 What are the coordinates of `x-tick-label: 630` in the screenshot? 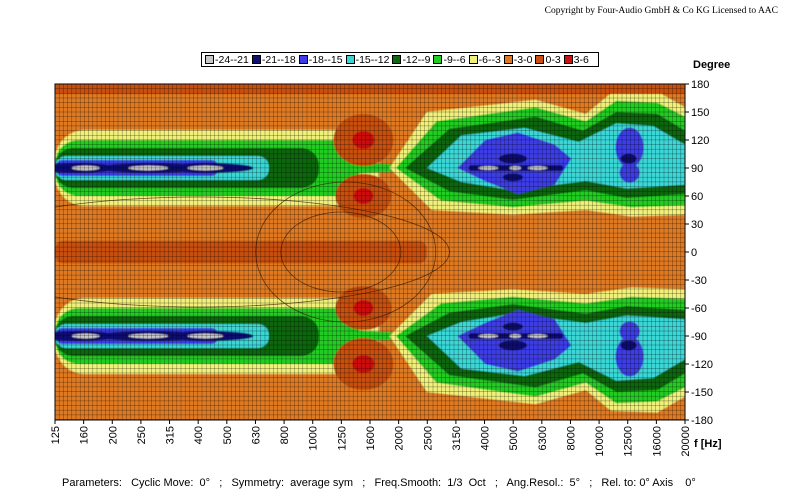 It's located at (256, 435).